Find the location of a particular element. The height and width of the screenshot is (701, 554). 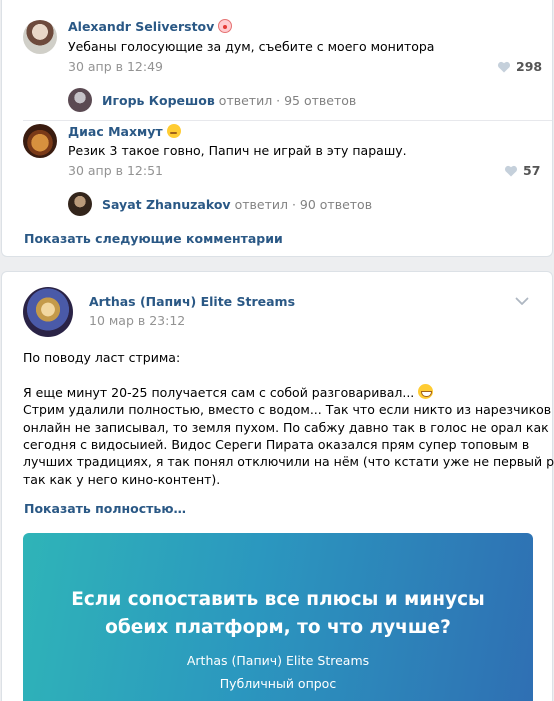

poll-author: Arthas (Папич) Elite Streams is located at coordinates (278, 660).